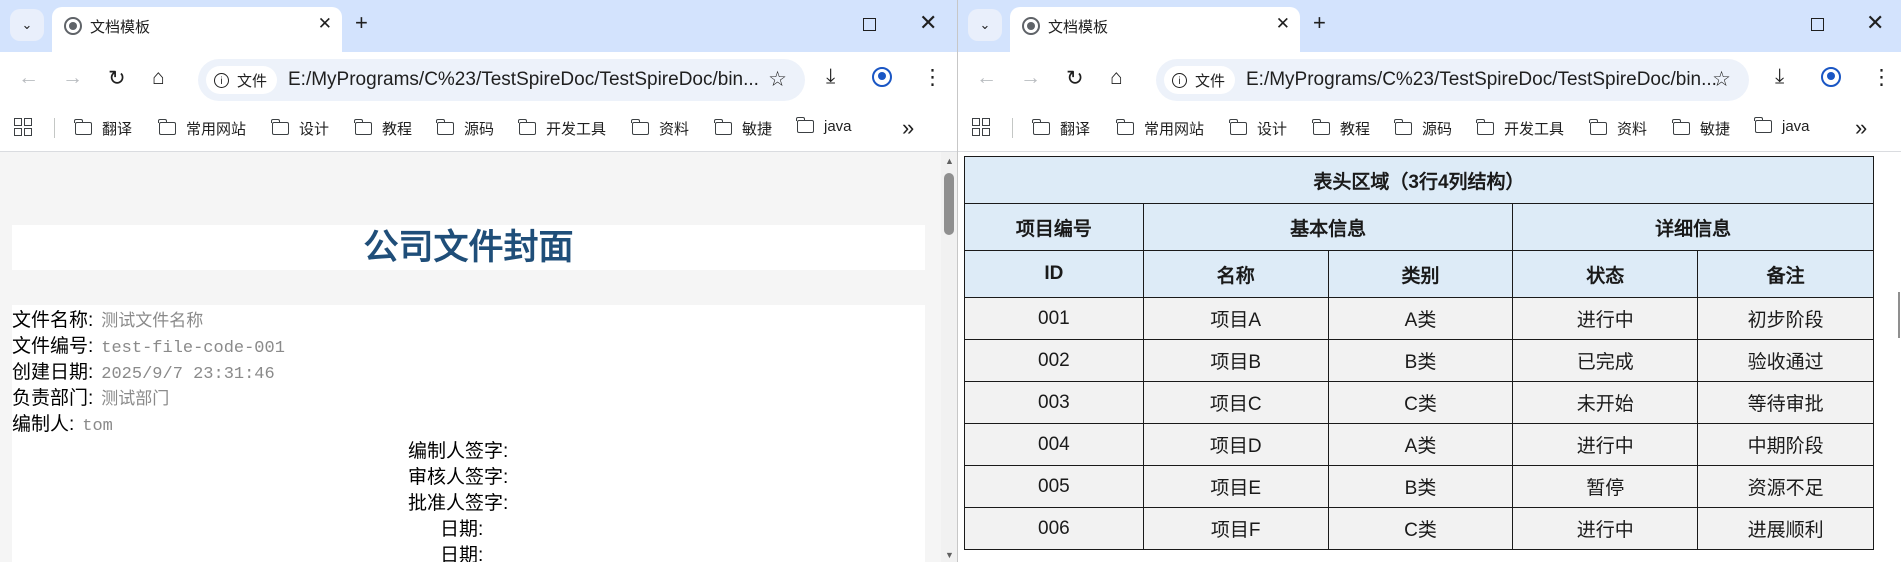 This screenshot has width=1901, height=562. Describe the element at coordinates (62, 425) in the screenshot. I see `field-row: 编制人: tom` at that location.